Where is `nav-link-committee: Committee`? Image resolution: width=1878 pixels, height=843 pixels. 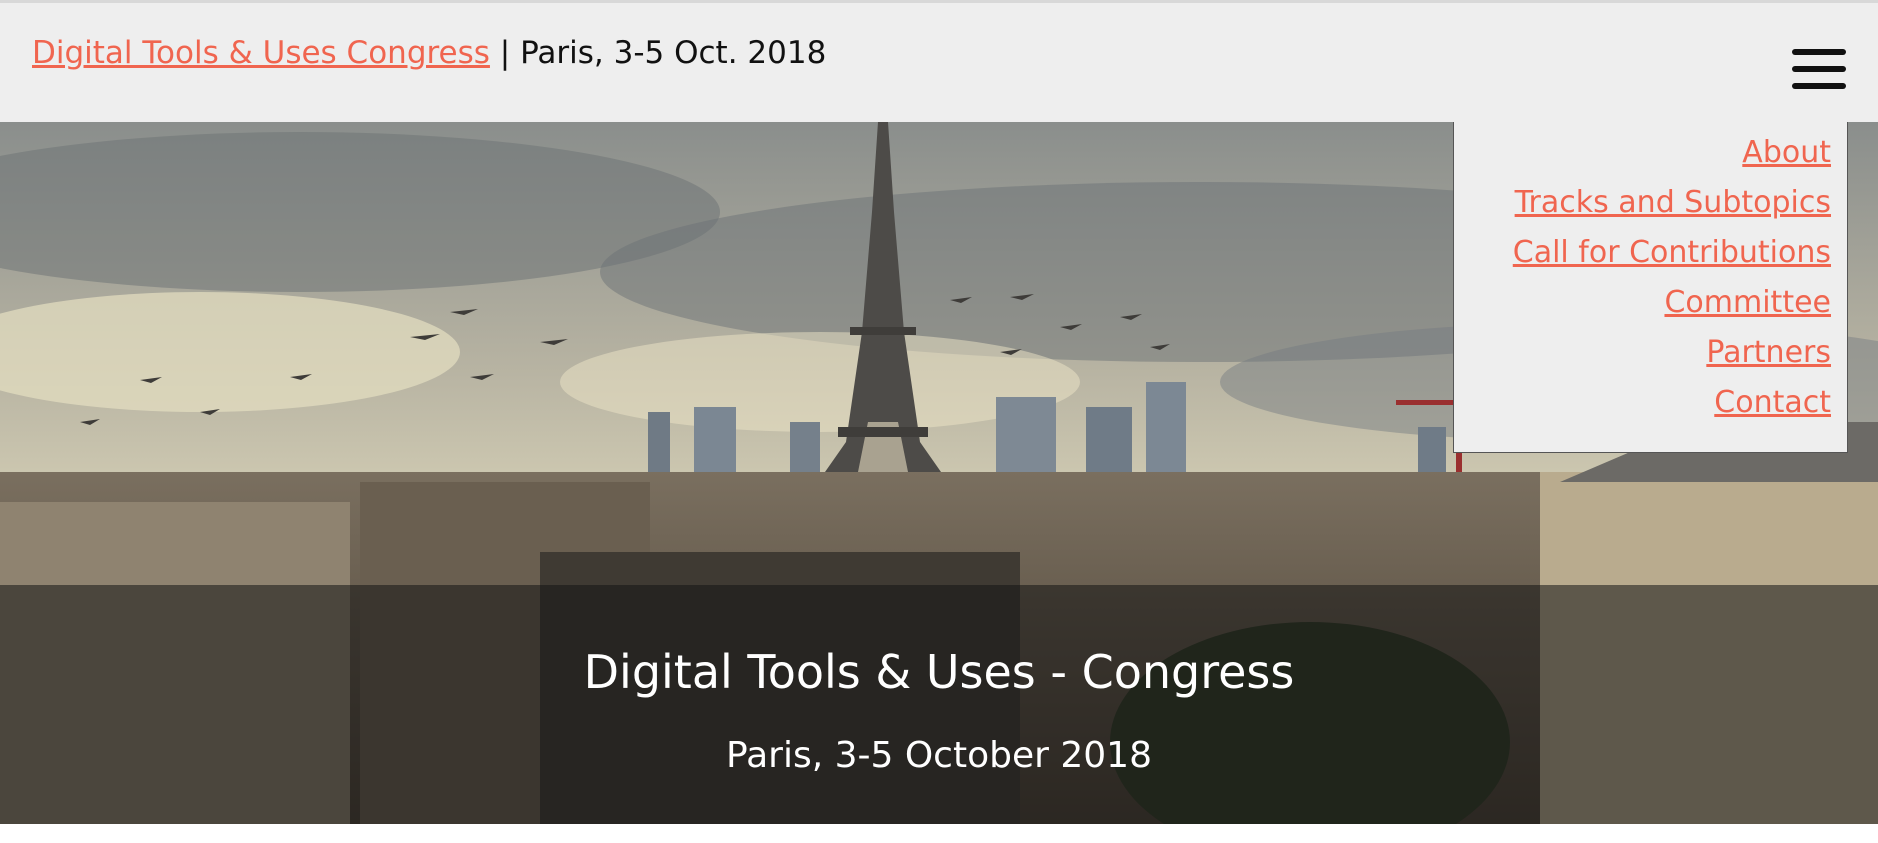 nav-link-committee: Committee is located at coordinates (1747, 302).